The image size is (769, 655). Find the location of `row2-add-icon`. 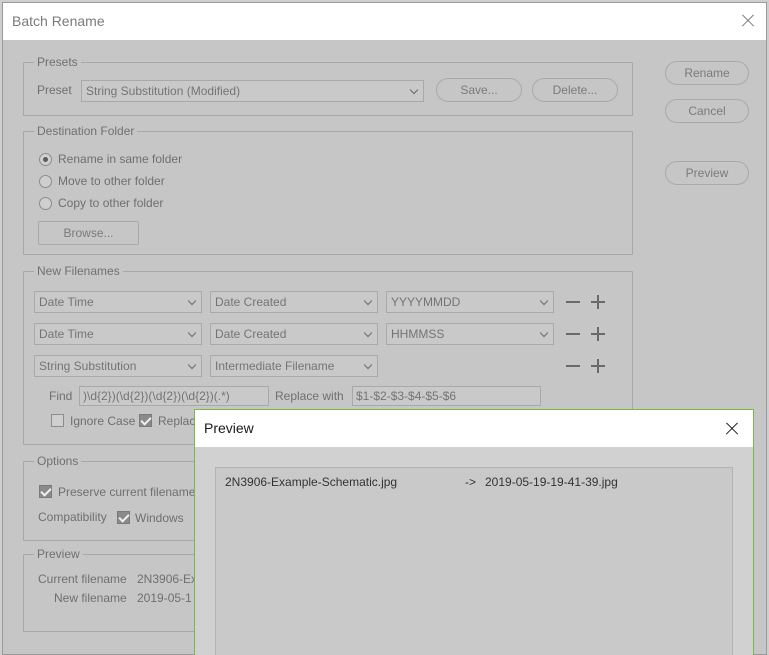

row2-add-icon is located at coordinates (598, 334).